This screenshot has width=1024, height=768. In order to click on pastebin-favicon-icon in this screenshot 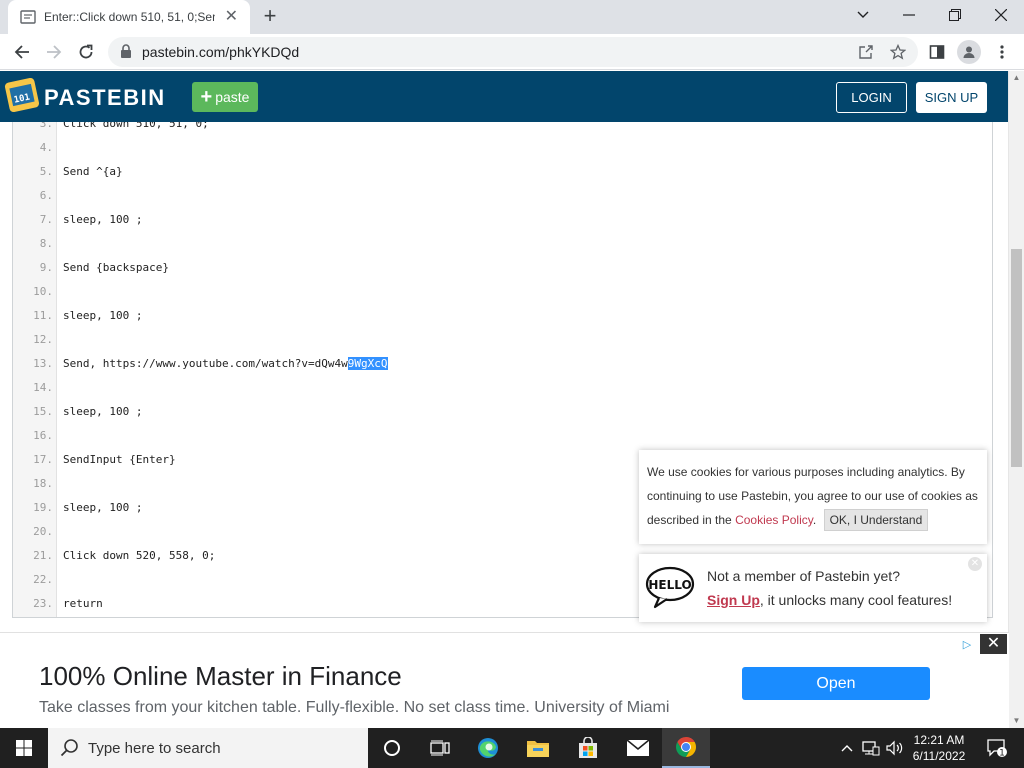, I will do `click(28, 17)`.